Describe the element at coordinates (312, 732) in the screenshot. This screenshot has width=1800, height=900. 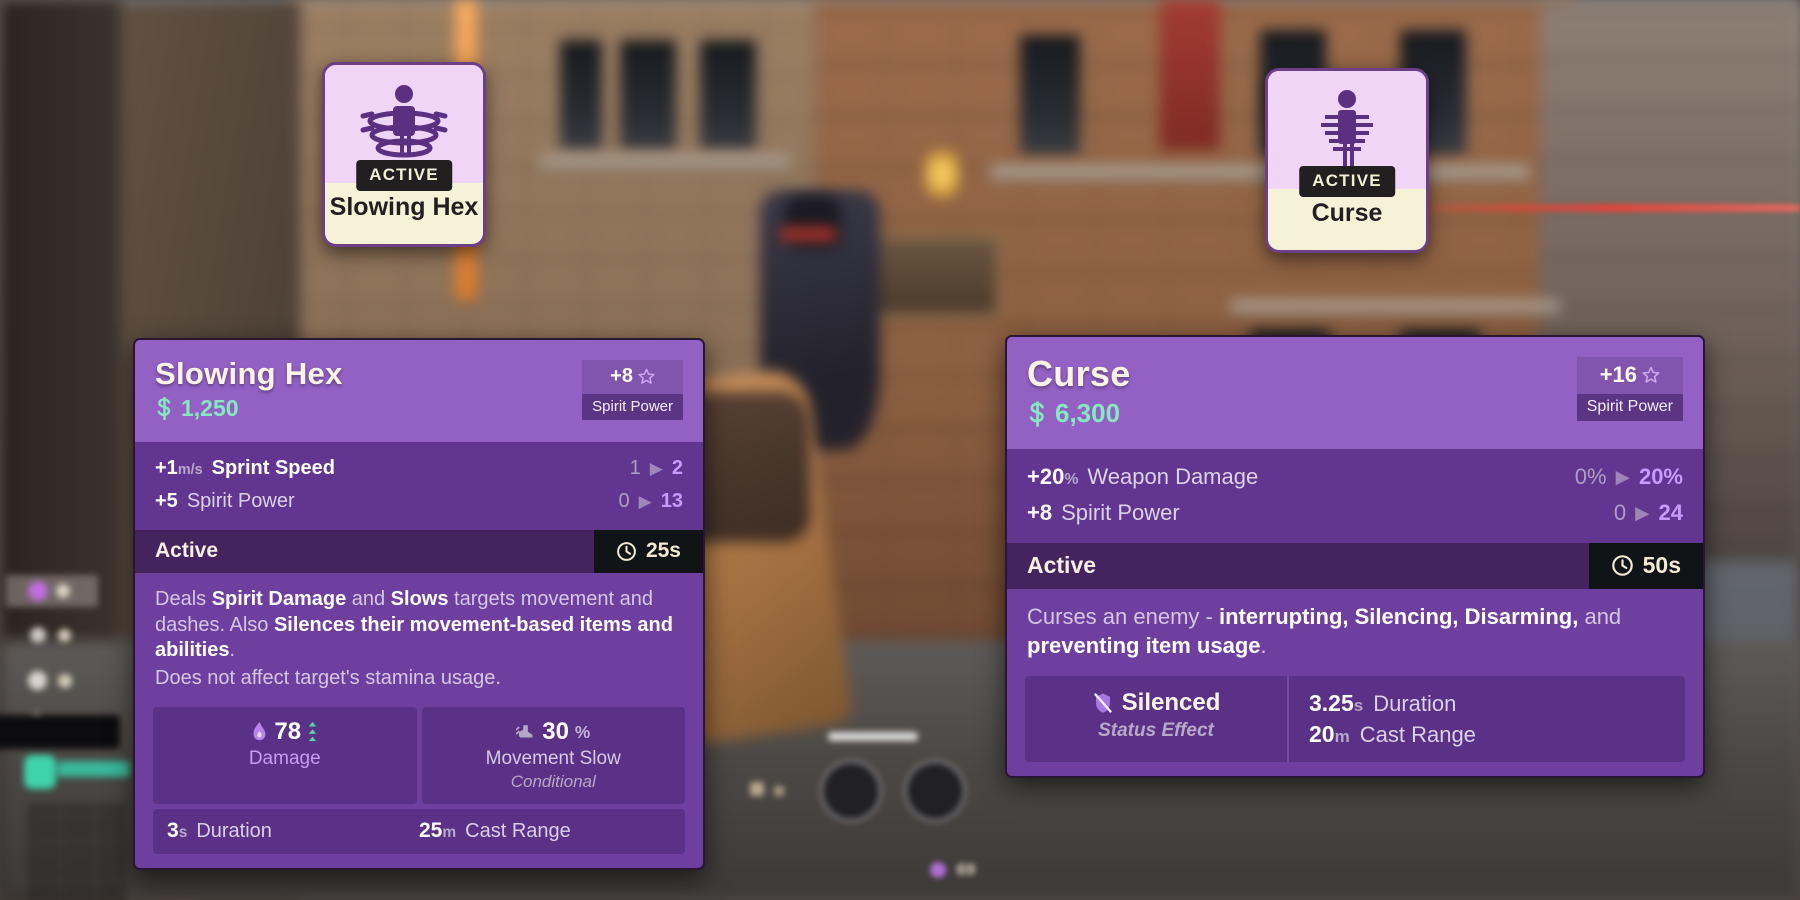
I see `scaling-arrows-icon` at that location.